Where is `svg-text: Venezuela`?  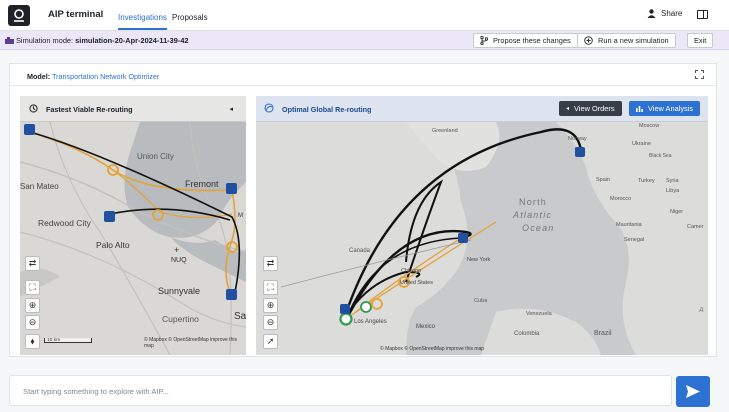 svg-text: Venezuela is located at coordinates (539, 314).